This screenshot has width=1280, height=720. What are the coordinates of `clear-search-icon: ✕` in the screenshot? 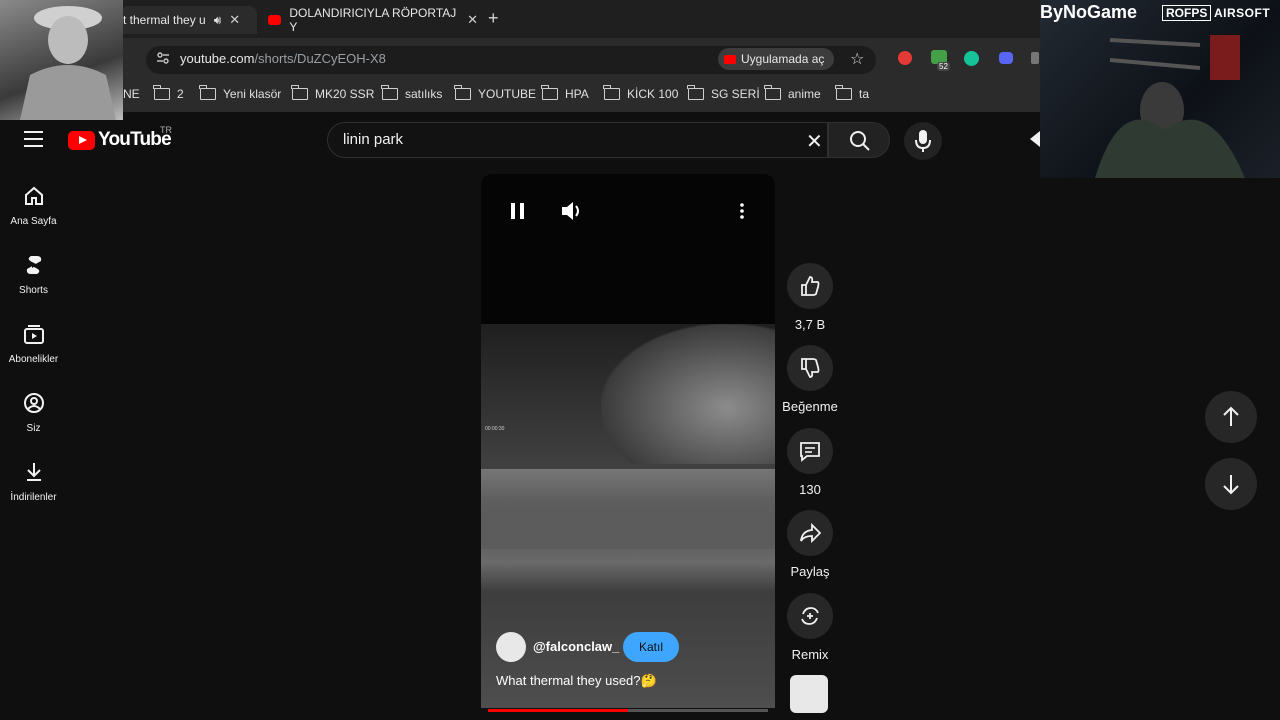 It's located at (814, 141).